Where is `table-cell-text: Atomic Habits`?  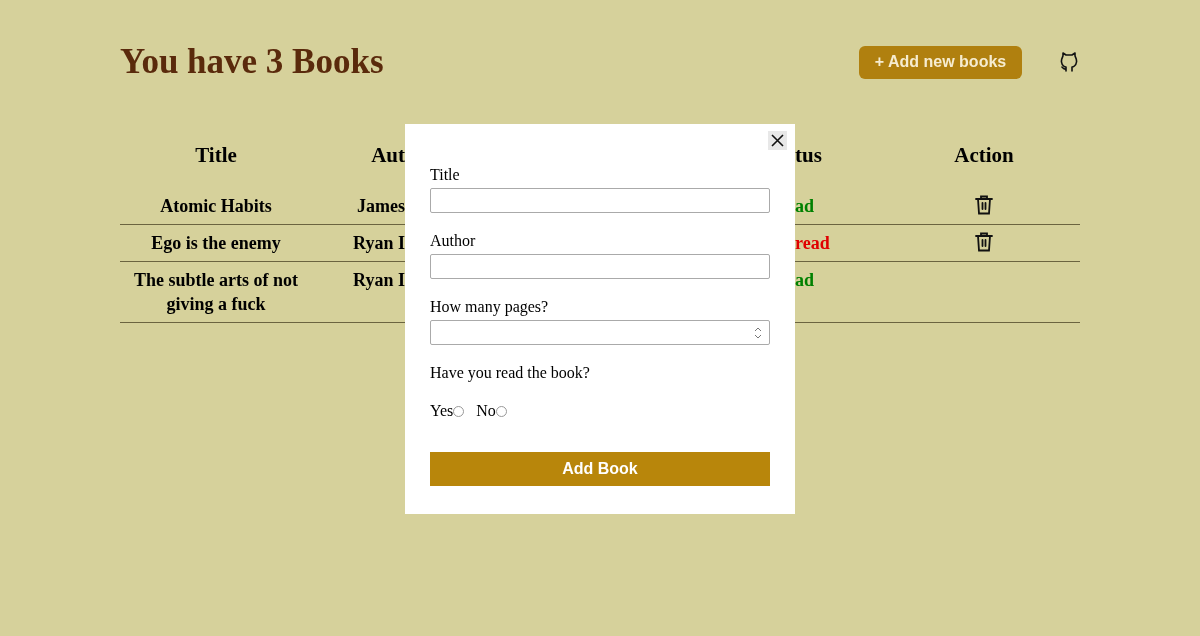
table-cell-text: Atomic Habits is located at coordinates (216, 206).